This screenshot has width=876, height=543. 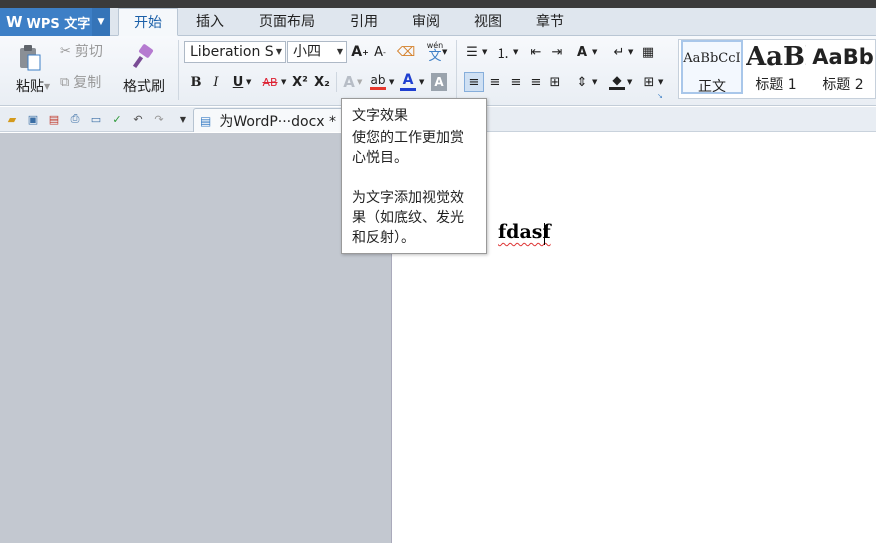 I want to click on document-text: fdasf, so click(x=524, y=232).